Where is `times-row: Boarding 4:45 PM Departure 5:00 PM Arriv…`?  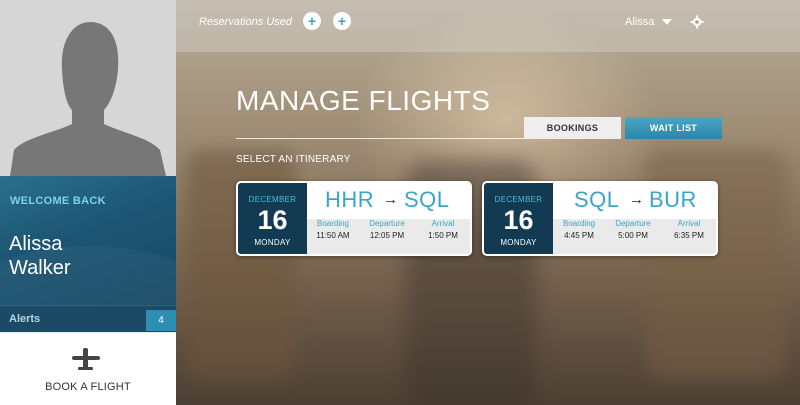
times-row: Boarding 4:45 PM Departure 5:00 PM Arriv… is located at coordinates (634, 236).